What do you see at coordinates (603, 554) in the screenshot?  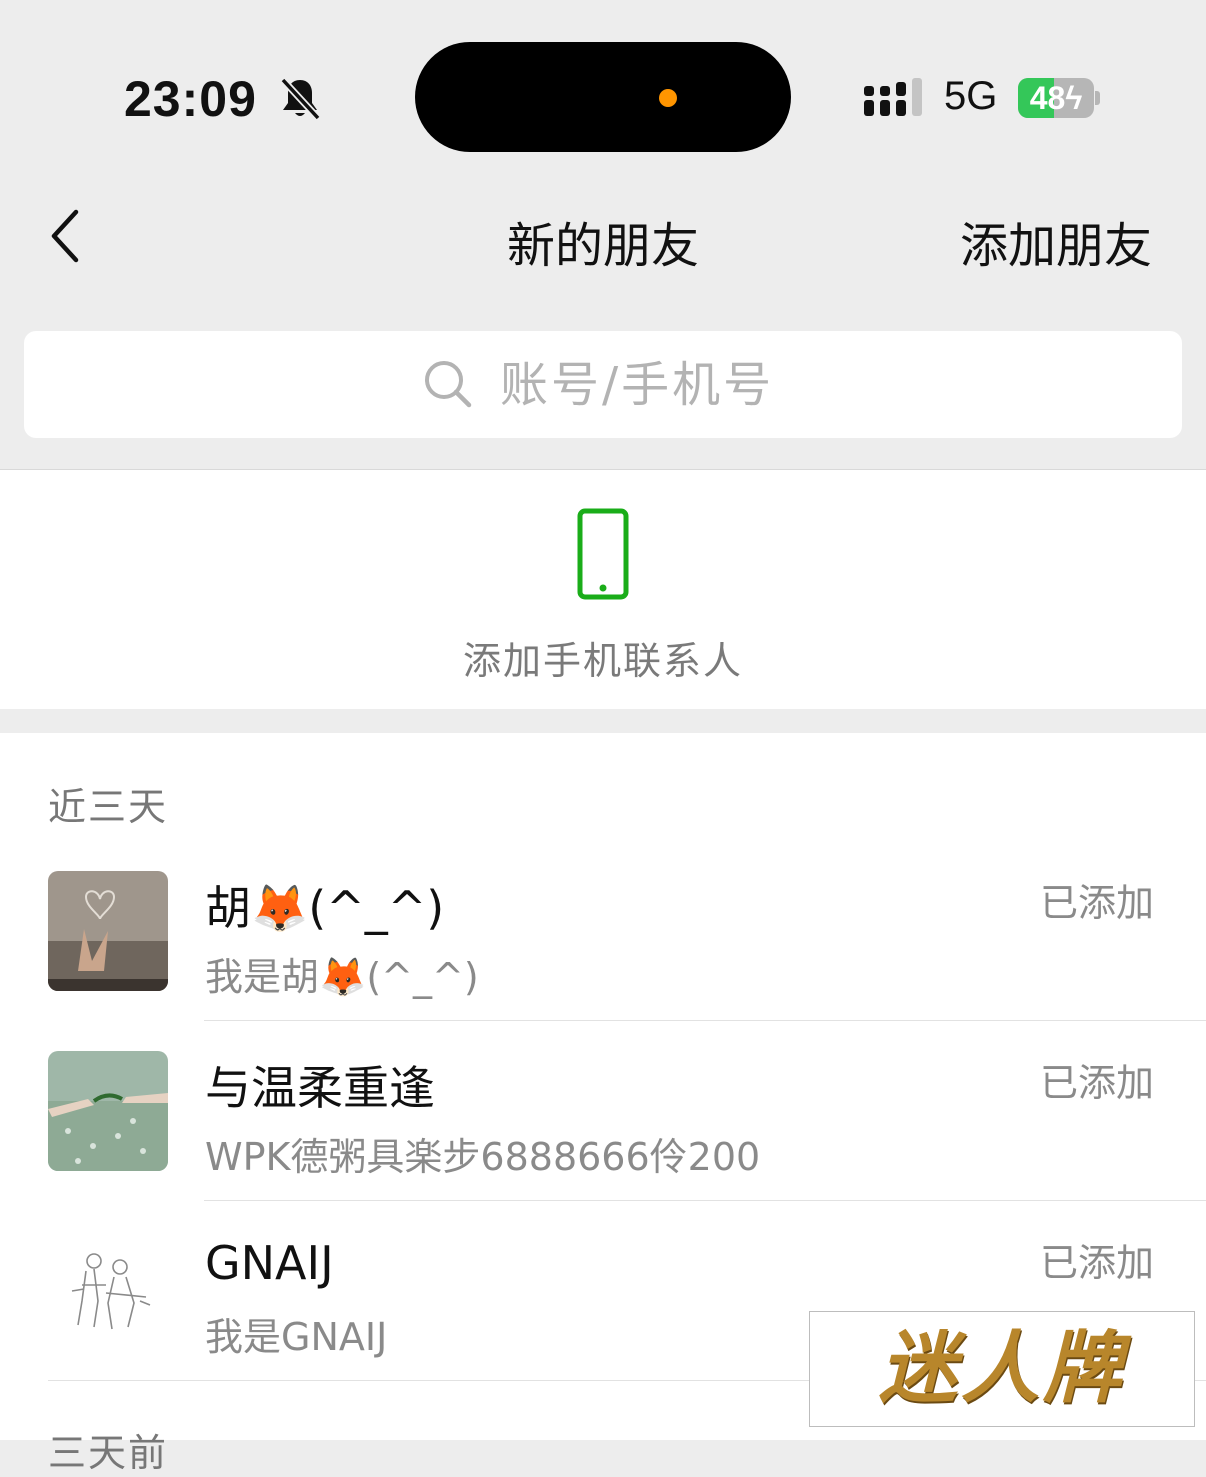 I see `mobile-phone-icon` at bounding box center [603, 554].